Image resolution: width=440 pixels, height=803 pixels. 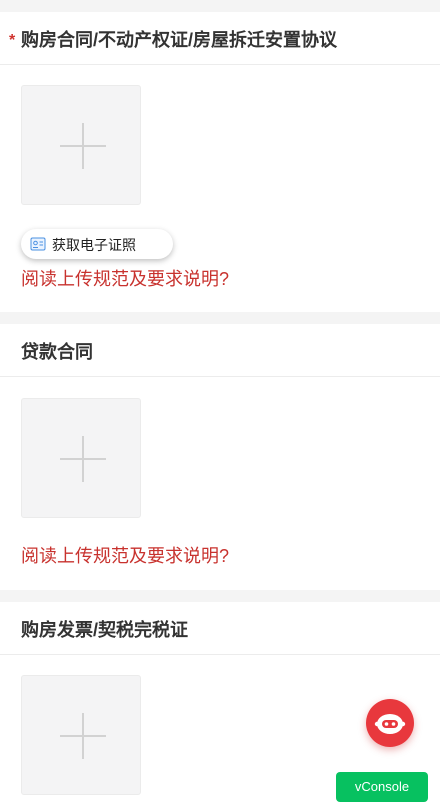 I want to click on id-card-icon, so click(x=38, y=244).